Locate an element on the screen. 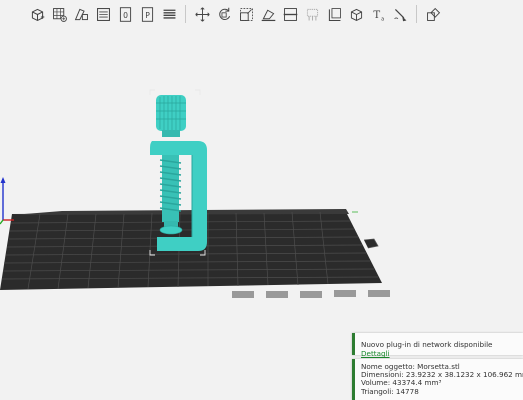 The image size is (523, 400). build-plate-edge is located at coordinates (180, 212).